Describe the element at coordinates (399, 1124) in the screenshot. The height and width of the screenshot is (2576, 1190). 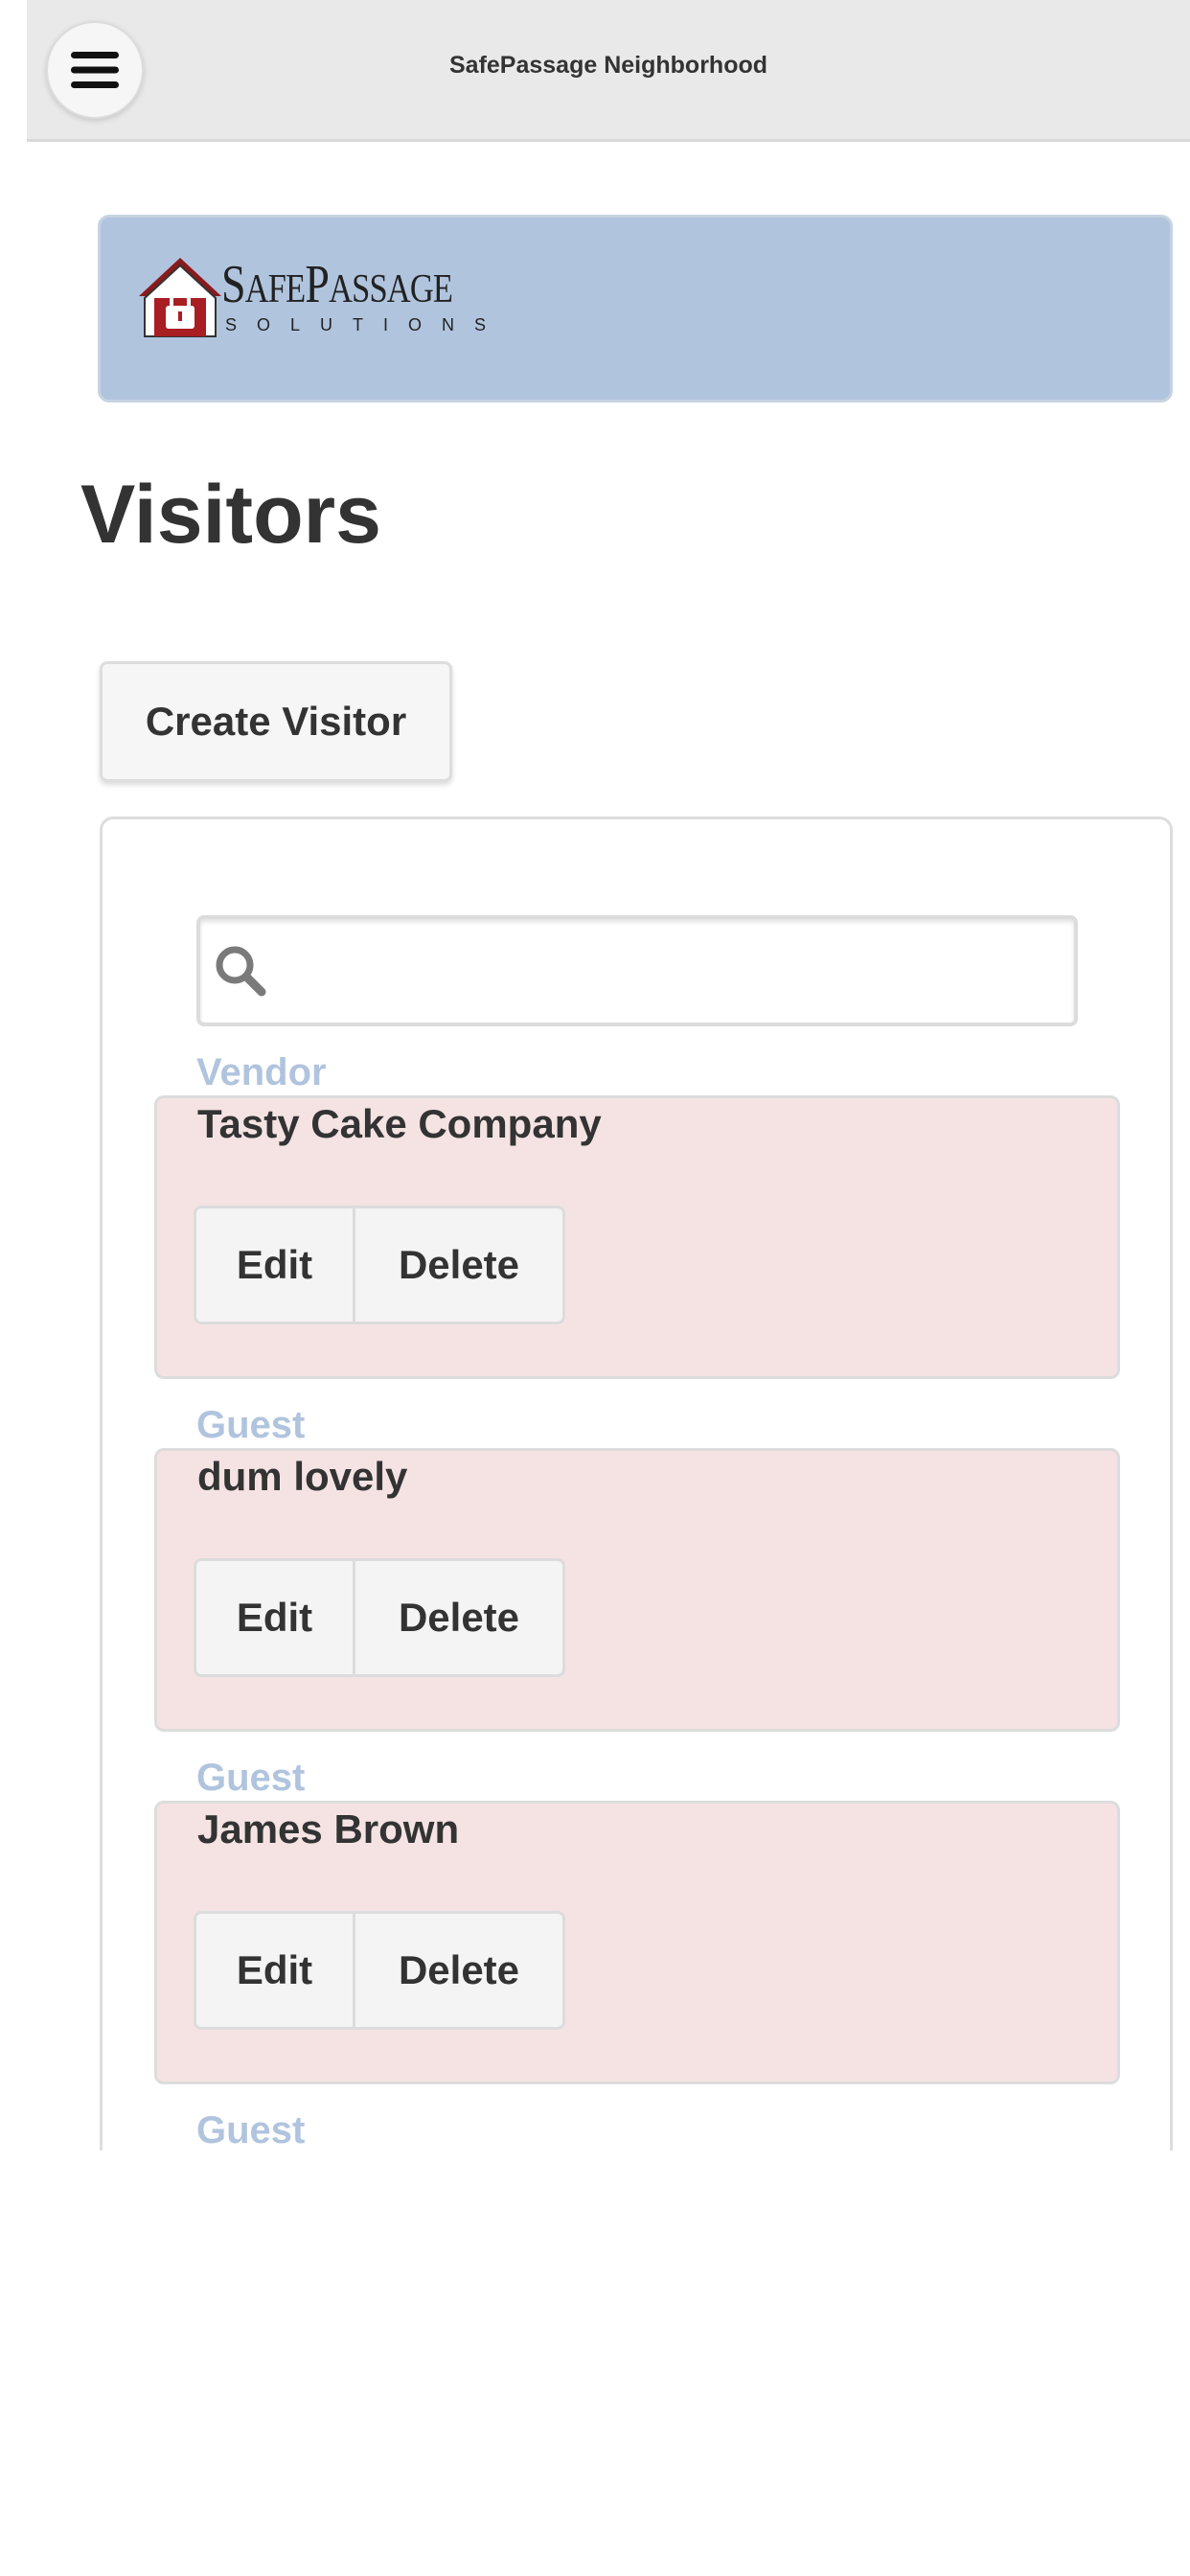
I see `visitor-name: Tasty Cake Company` at that location.